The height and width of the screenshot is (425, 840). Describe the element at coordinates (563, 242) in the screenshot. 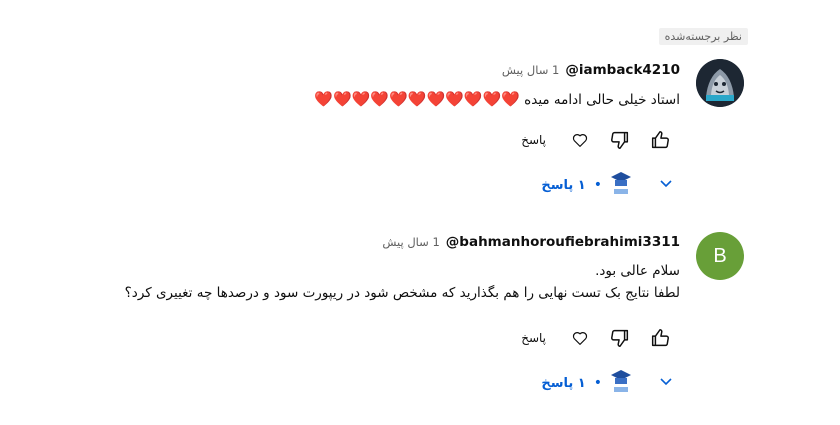

I see `comment-author: @bahmanhoroufiebrahimi3311` at that location.